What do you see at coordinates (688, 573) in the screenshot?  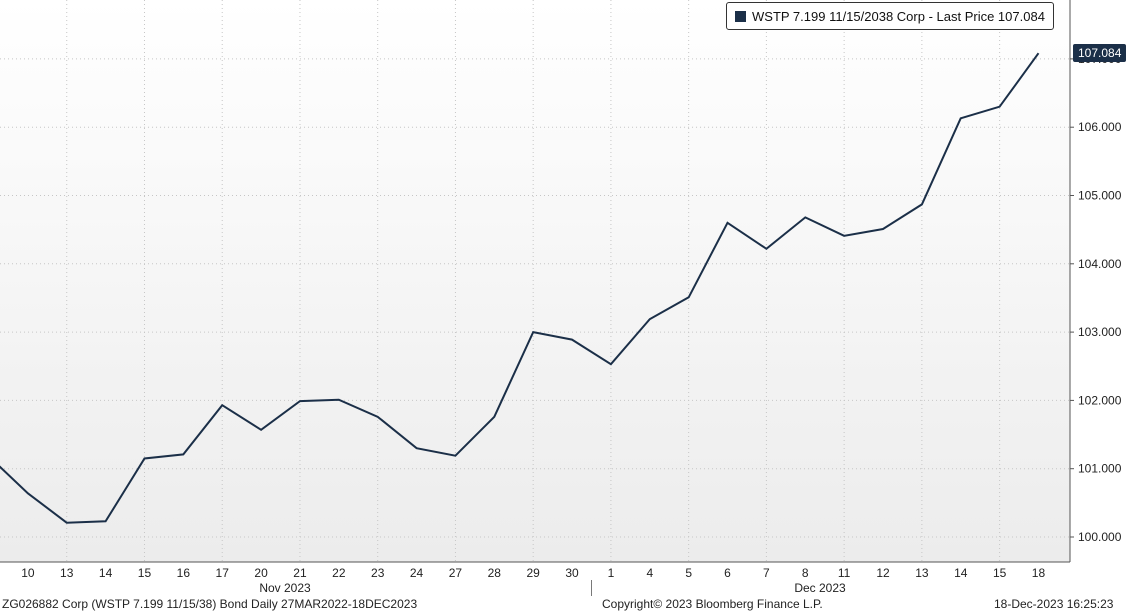 I see `x-tick-label: 5` at bounding box center [688, 573].